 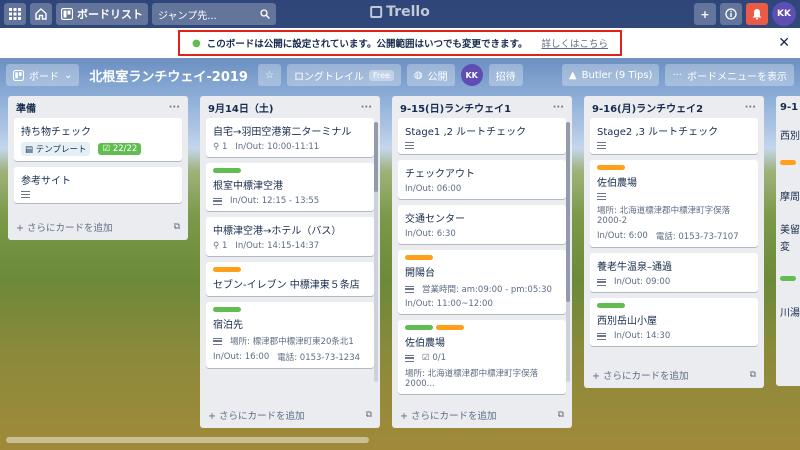 What do you see at coordinates (435, 219) in the screenshot?
I see `card-title: 交通センター` at bounding box center [435, 219].